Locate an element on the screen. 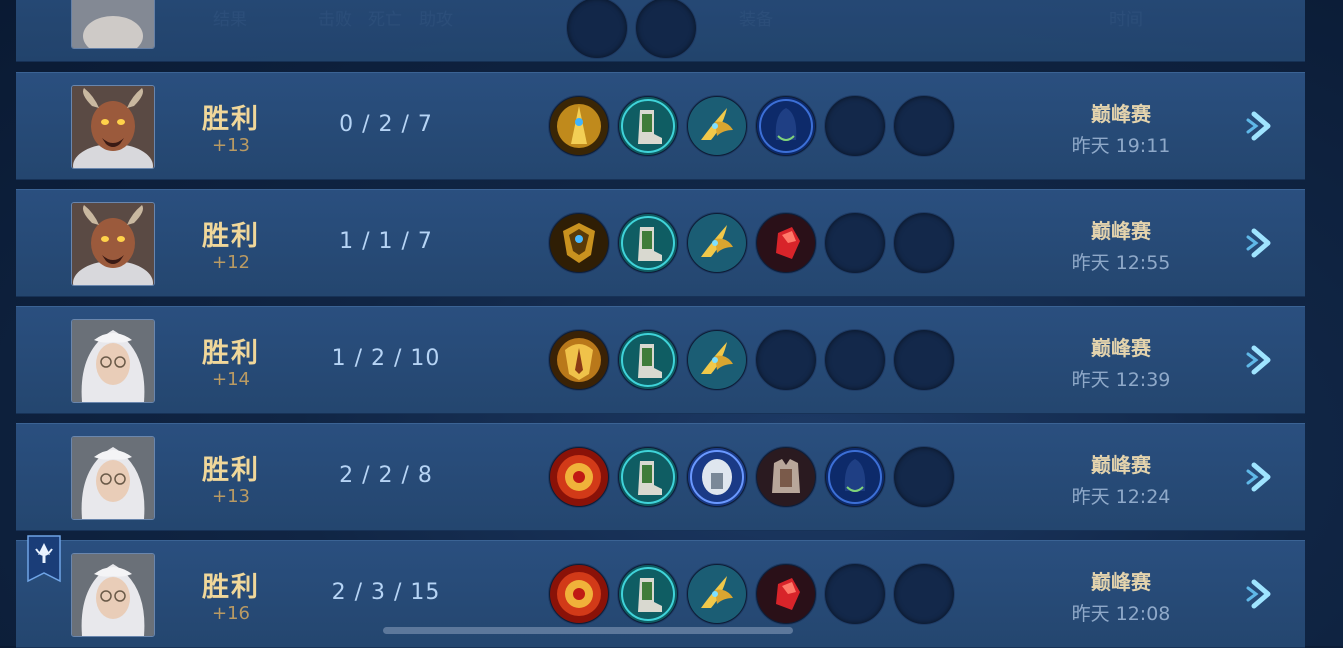  points-change: +16 is located at coordinates (231, 613).